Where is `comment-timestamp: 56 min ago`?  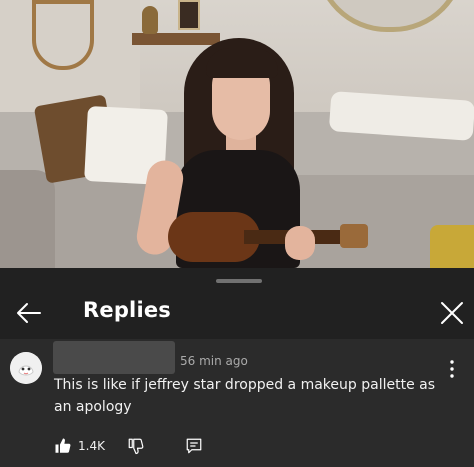 comment-timestamp: 56 min ago is located at coordinates (214, 361).